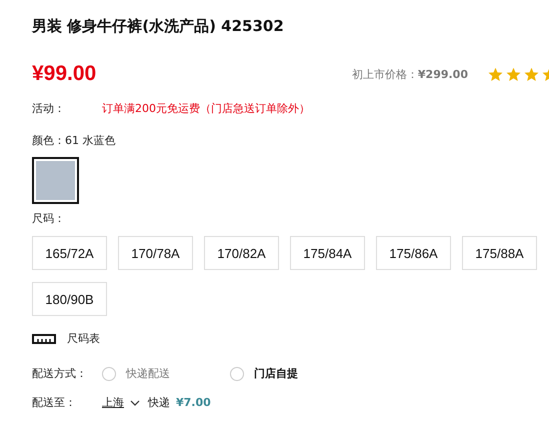 The width and height of the screenshot is (549, 429). Describe the element at coordinates (55, 180) in the screenshot. I see `color-swatch` at that location.